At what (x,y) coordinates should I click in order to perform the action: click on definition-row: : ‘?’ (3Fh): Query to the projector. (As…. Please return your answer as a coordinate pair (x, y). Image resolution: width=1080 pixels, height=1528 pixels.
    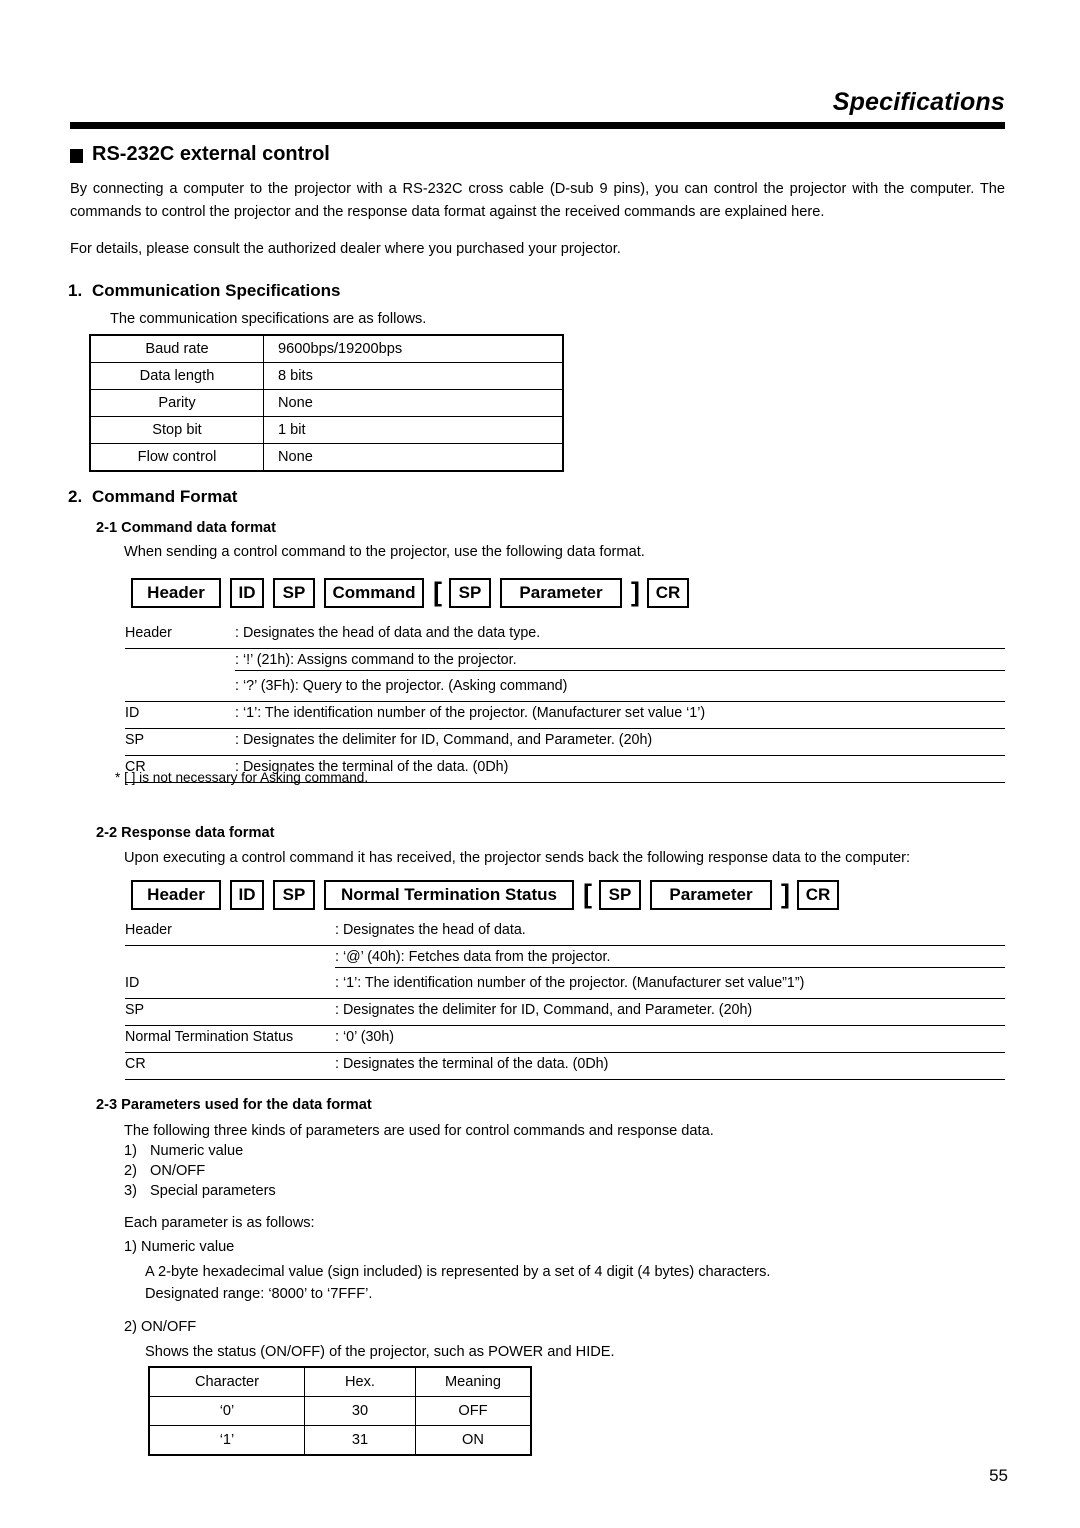
    Looking at the image, I should click on (565, 688).